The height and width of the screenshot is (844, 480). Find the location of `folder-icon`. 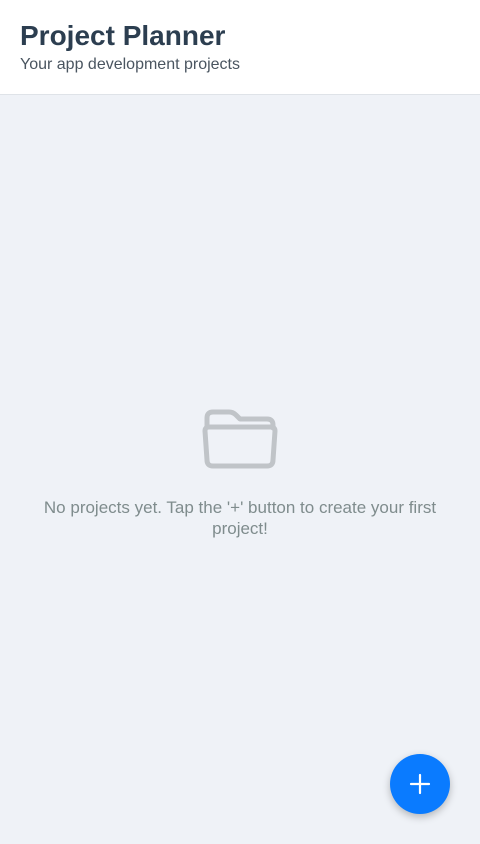

folder-icon is located at coordinates (240, 439).